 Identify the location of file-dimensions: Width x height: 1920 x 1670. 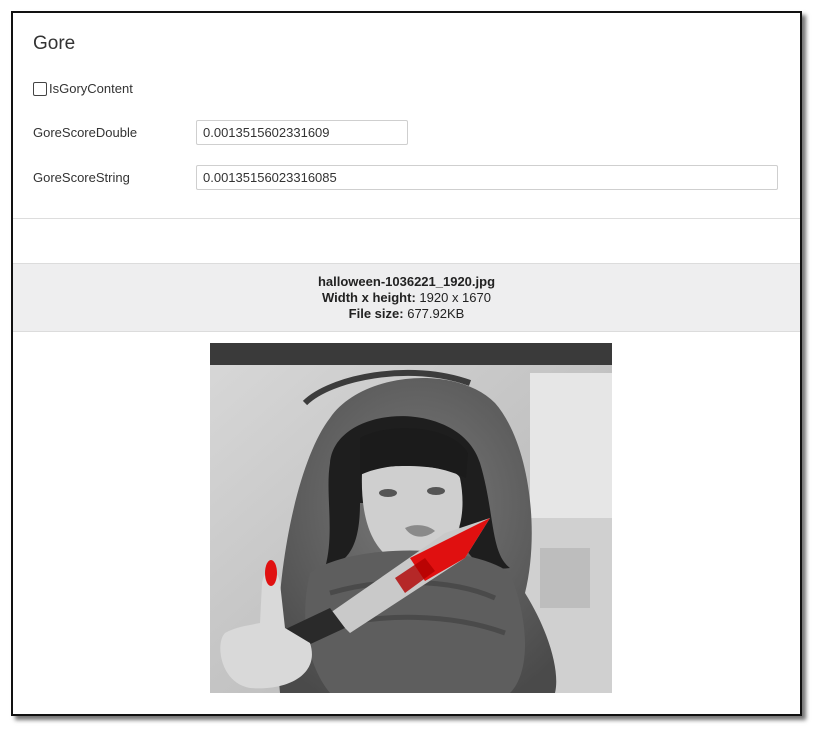
(406, 298).